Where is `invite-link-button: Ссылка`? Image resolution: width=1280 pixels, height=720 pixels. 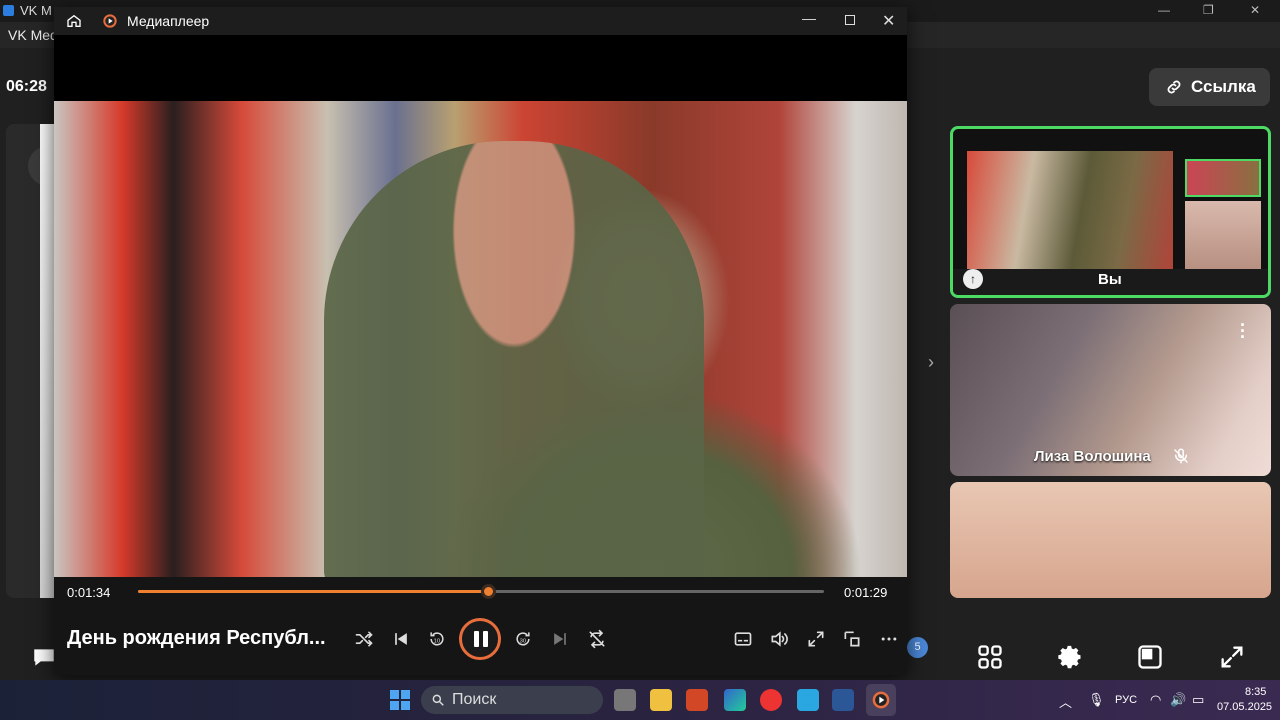
invite-link-button: Ссылка is located at coordinates (1209, 87).